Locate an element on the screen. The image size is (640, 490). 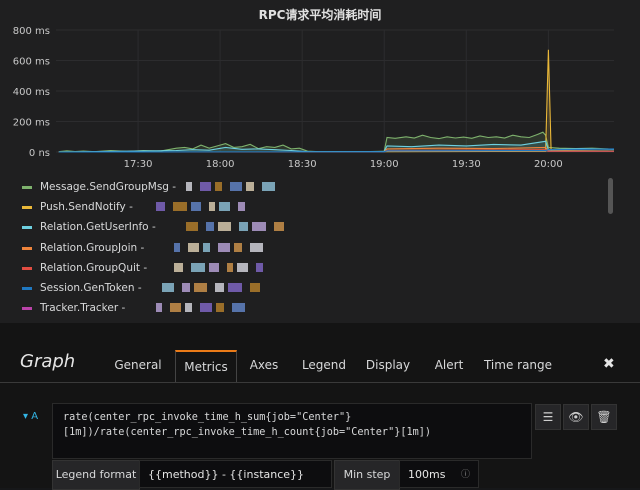
legend-item: Session.GenToken - is located at coordinates (317, 289).